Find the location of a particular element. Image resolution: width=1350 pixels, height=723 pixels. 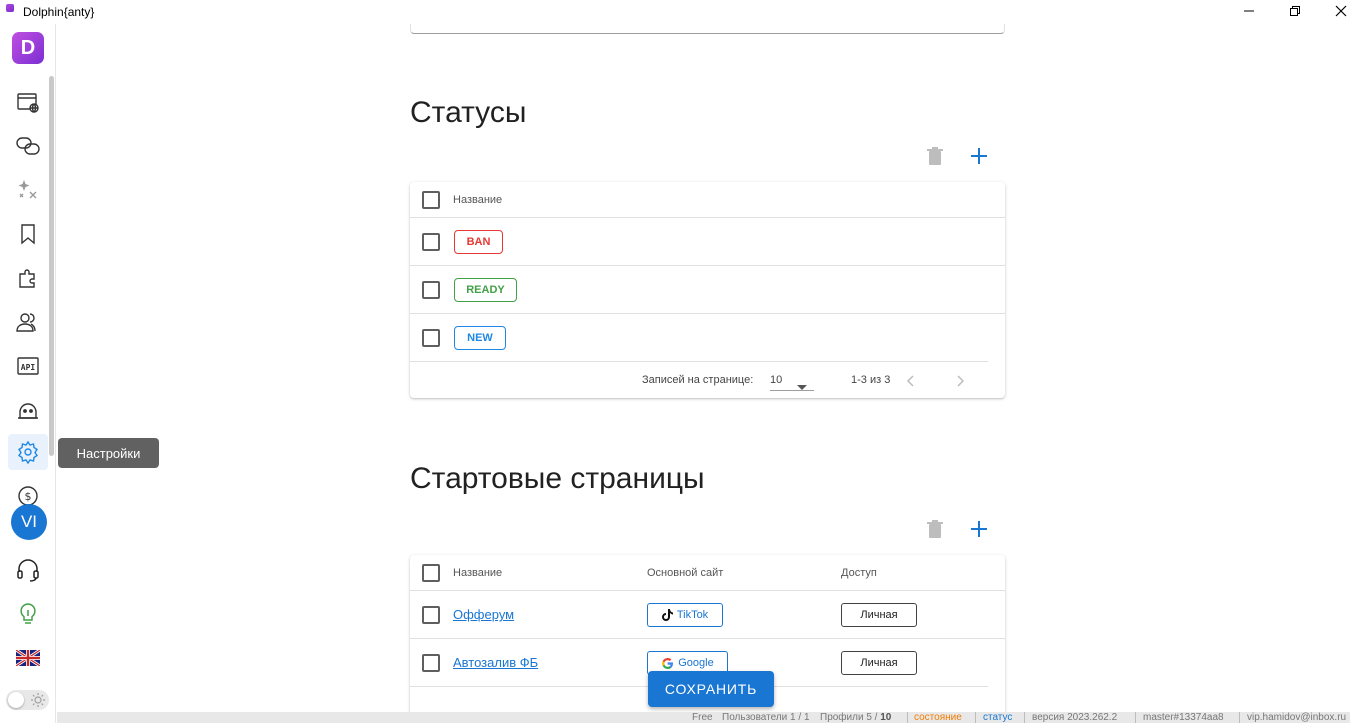

api-icon: API is located at coordinates (28, 366).